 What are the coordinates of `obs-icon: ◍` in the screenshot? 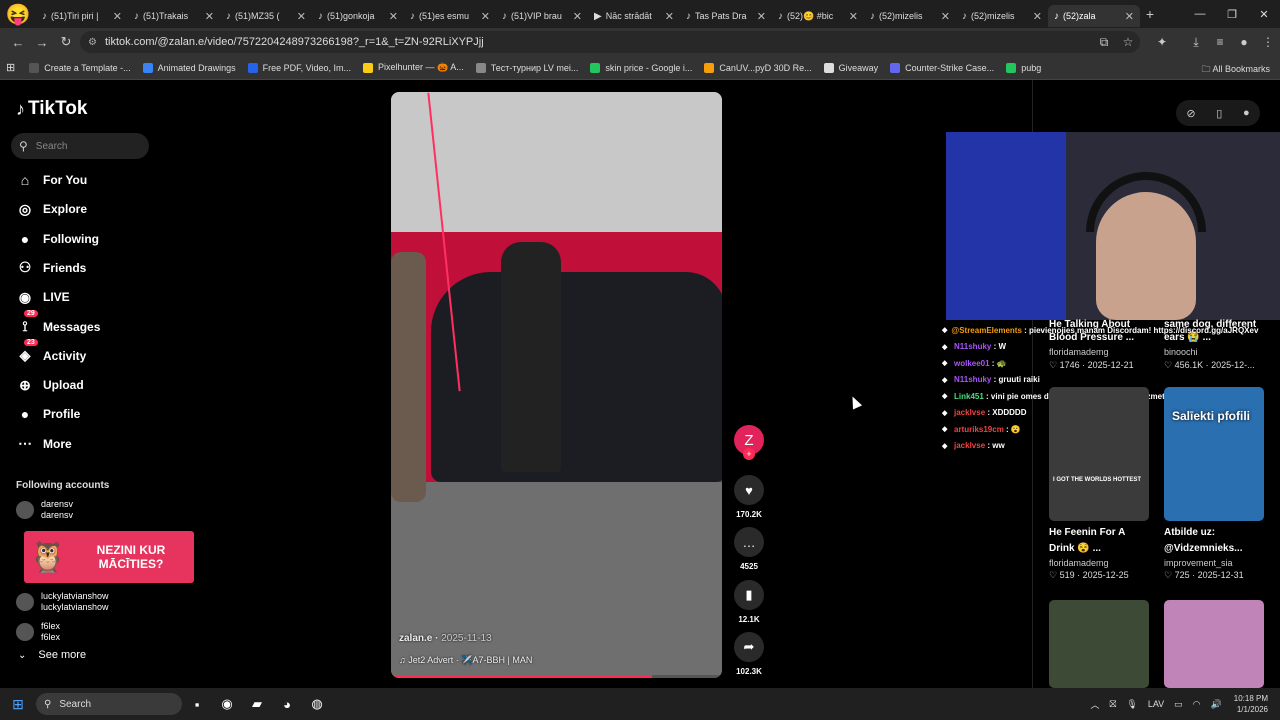 It's located at (317, 704).